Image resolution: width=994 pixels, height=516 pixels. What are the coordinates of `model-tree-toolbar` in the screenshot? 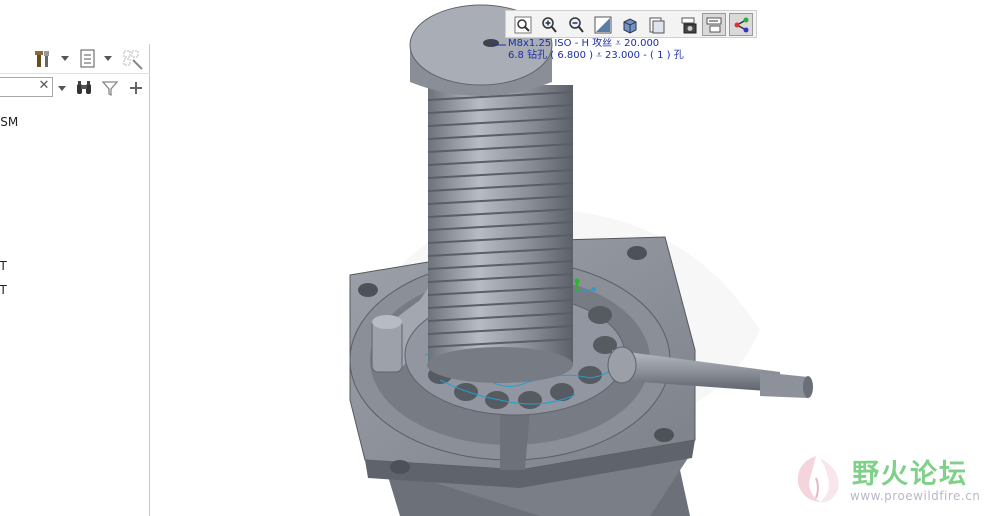 It's located at (75, 59).